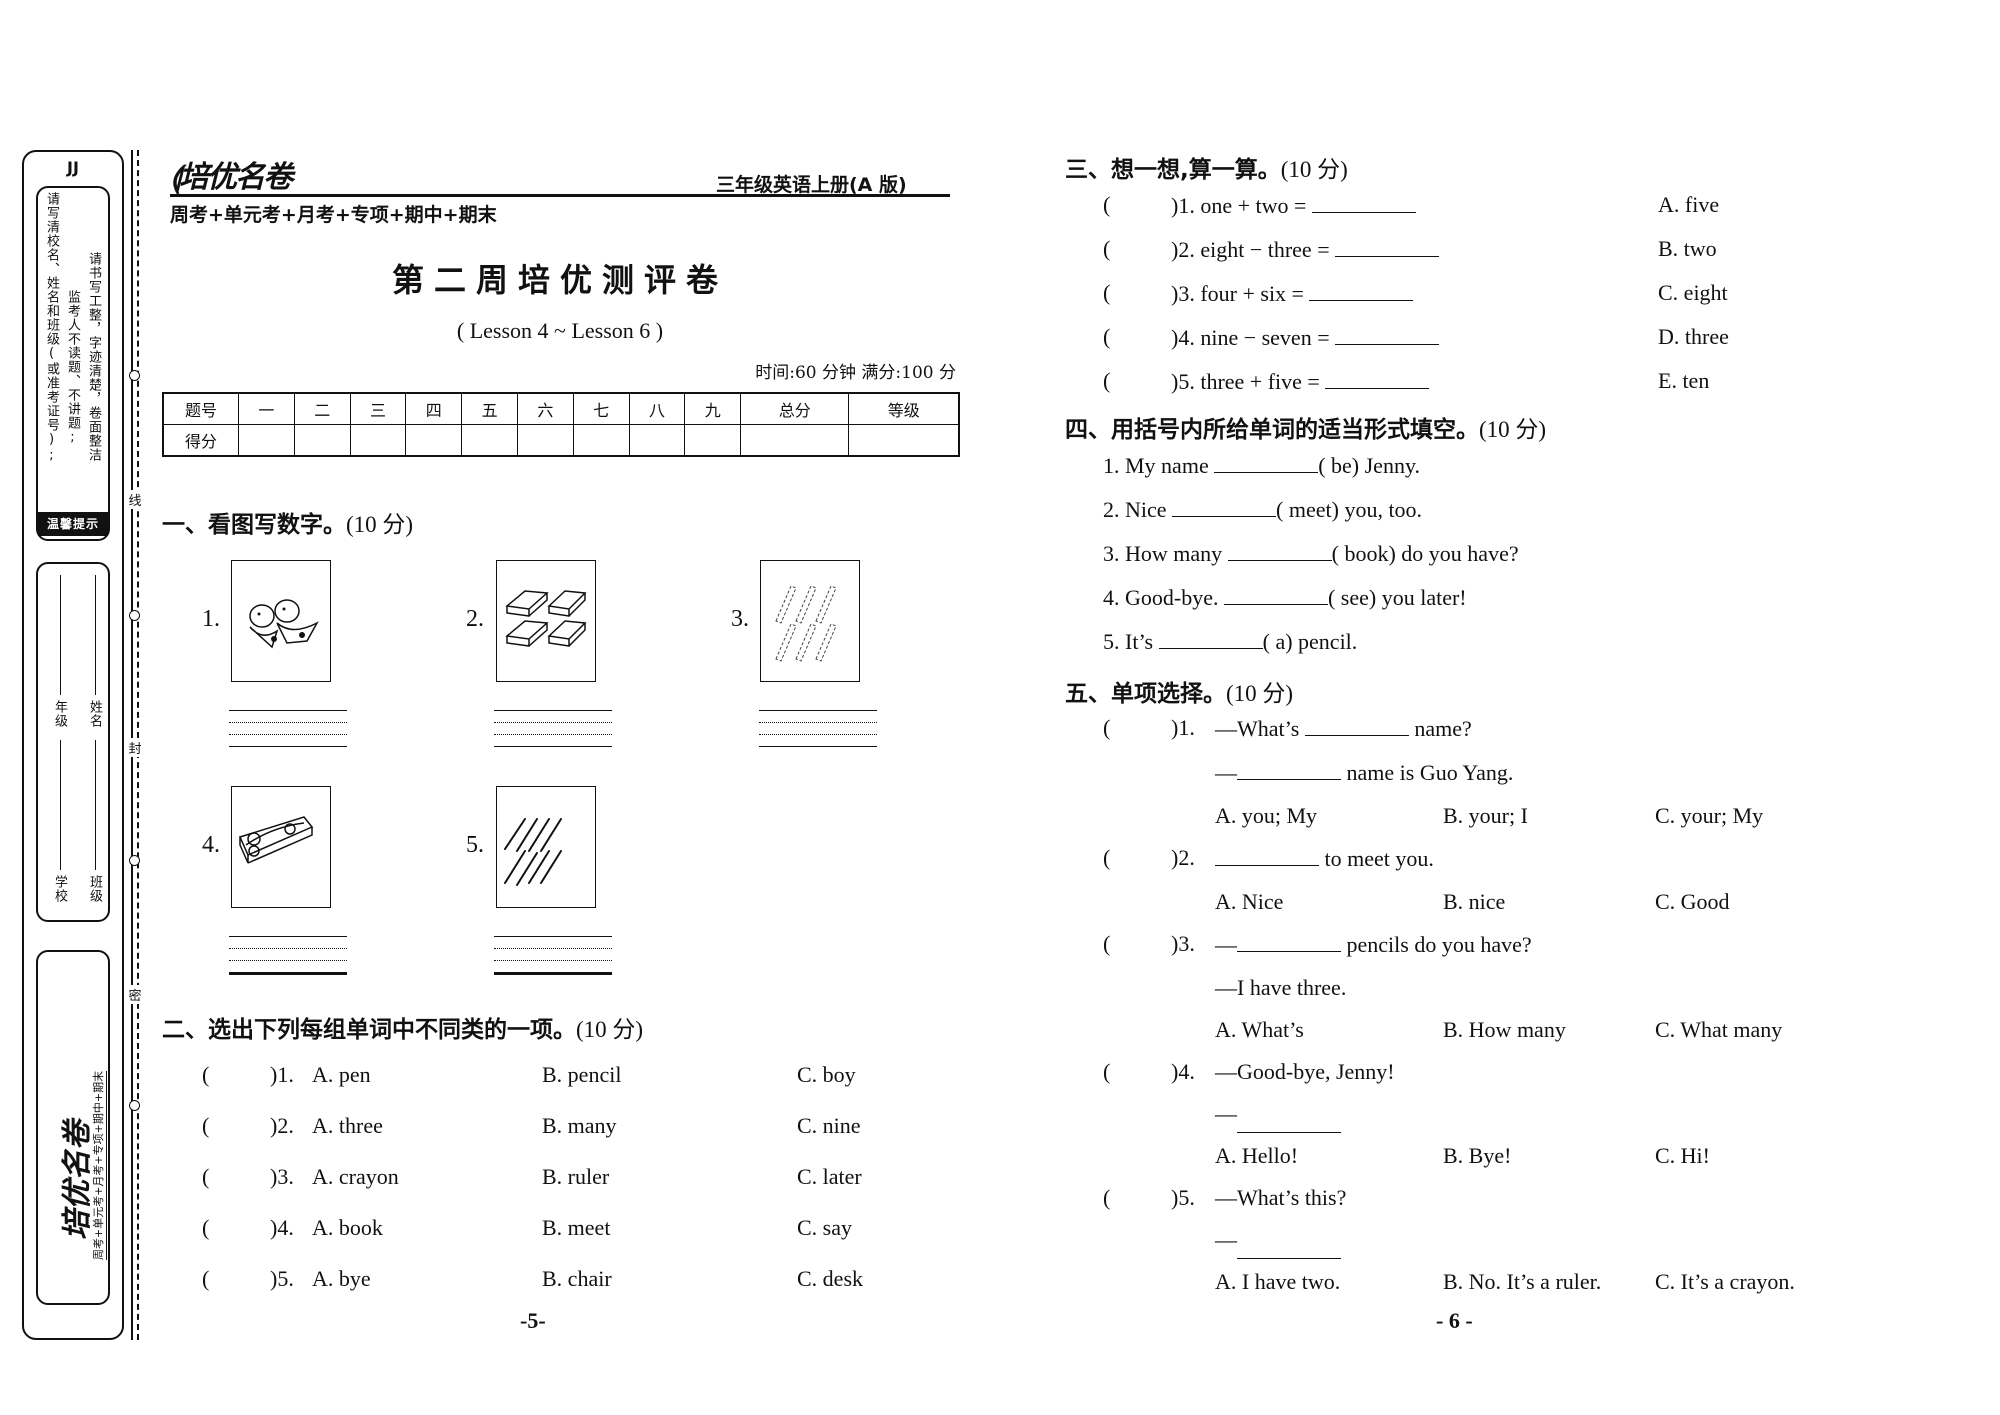 This screenshot has width=2000, height=1415. I want to click on q-num: )3., so click(1183, 943).